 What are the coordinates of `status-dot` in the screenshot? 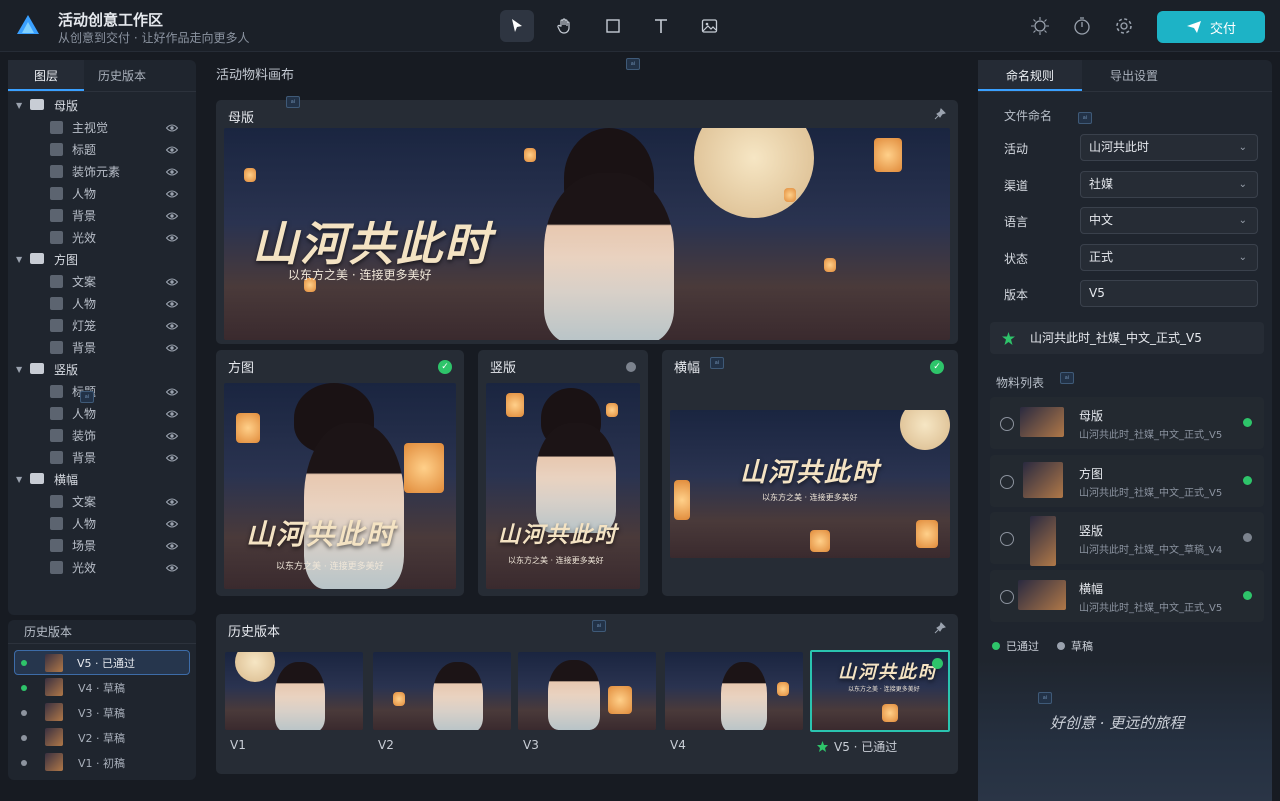 It's located at (24, 712).